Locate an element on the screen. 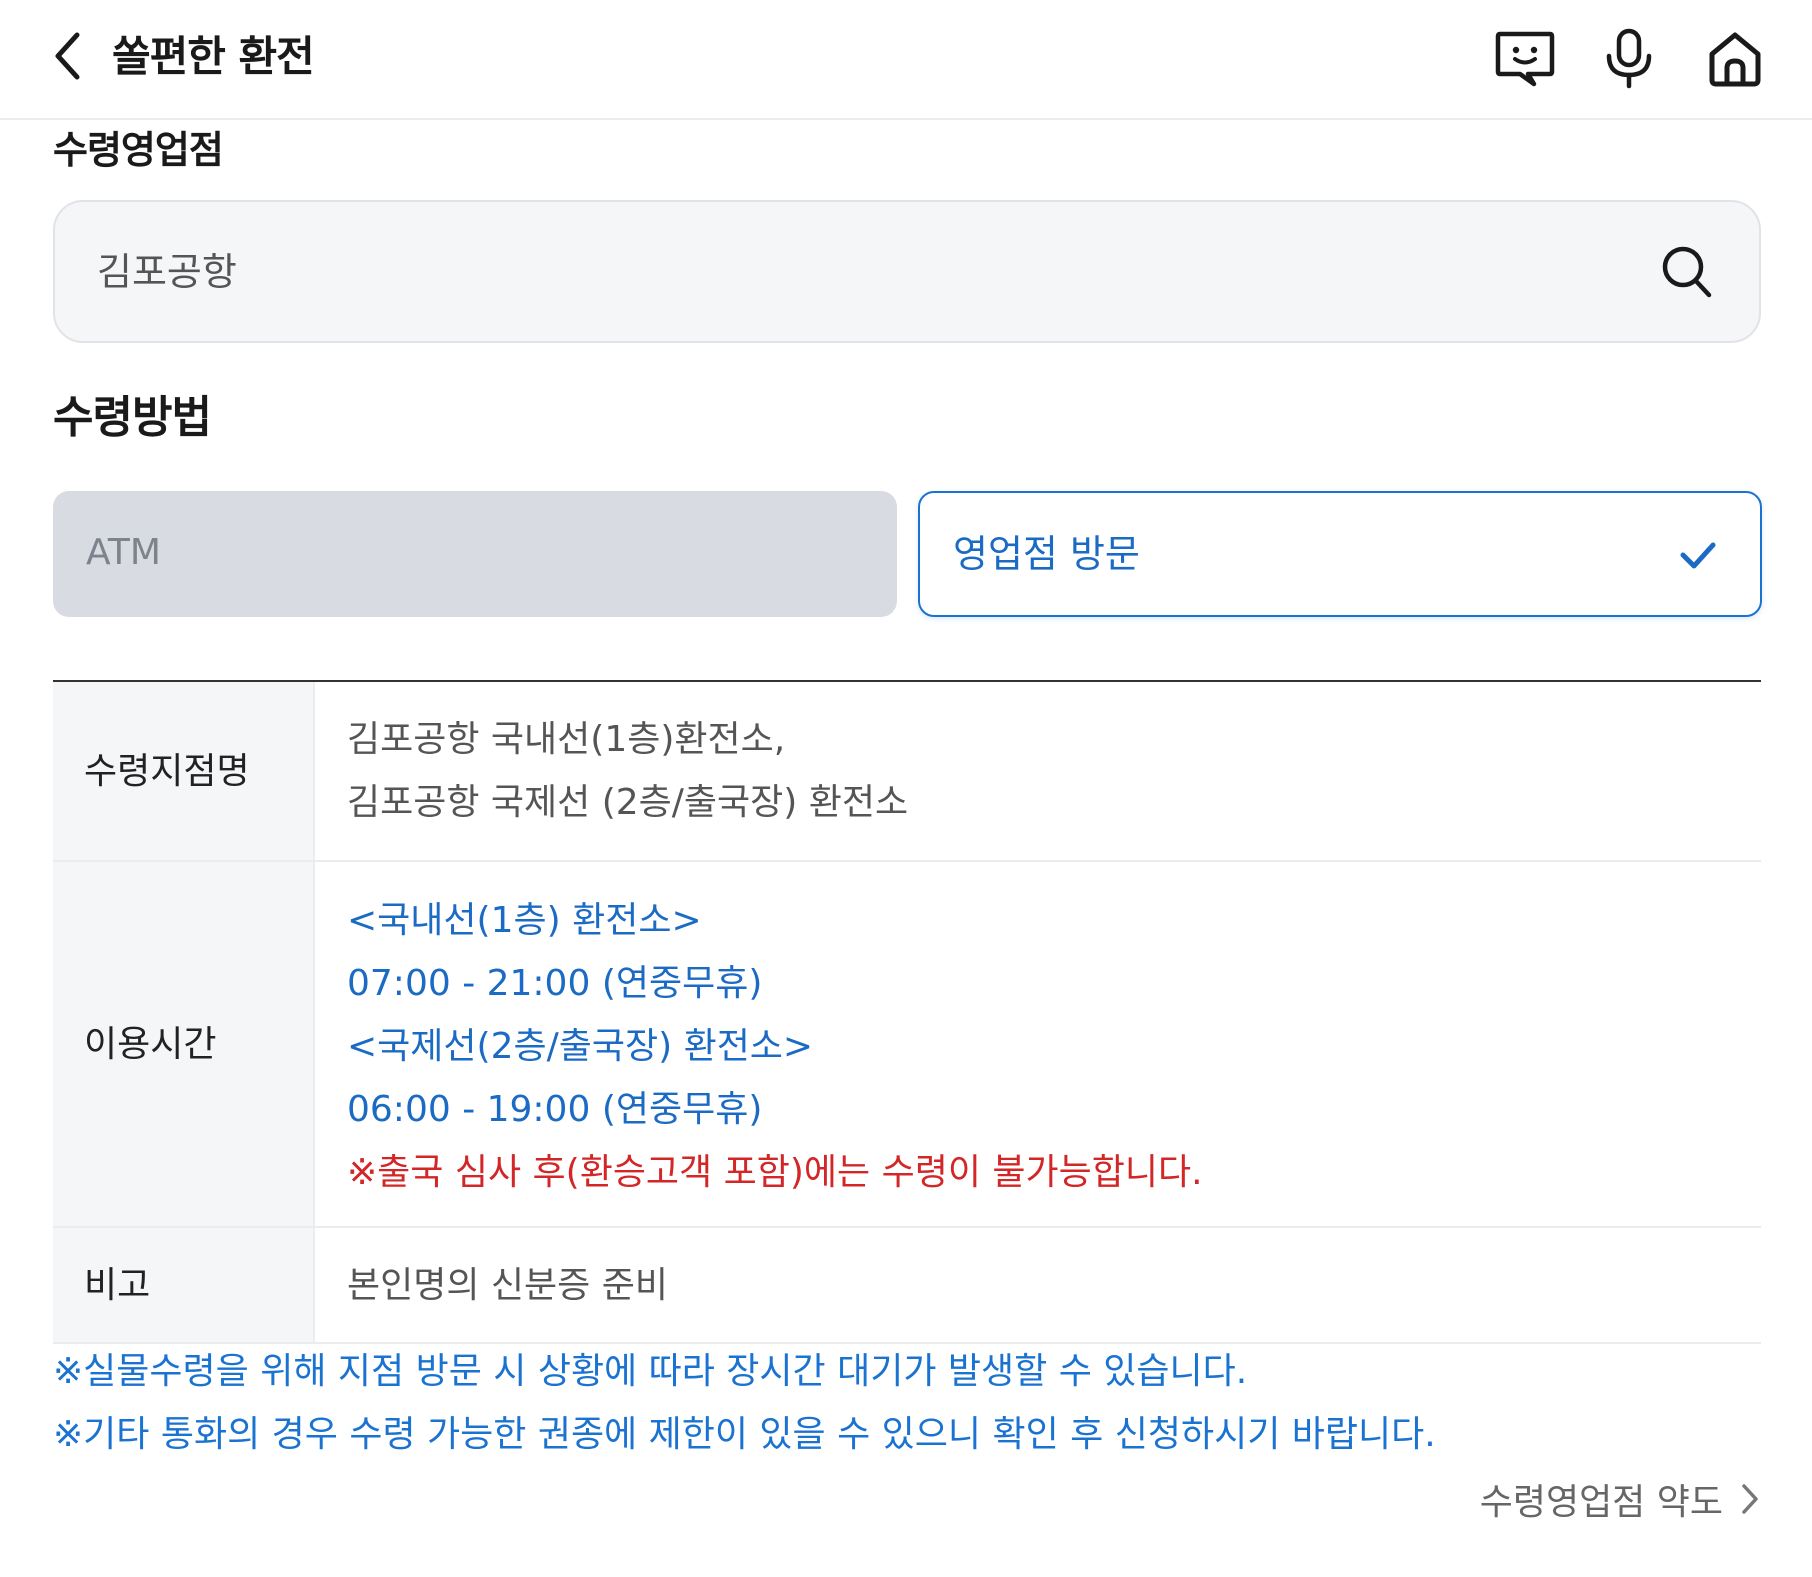  row-header: 수령지점명 is located at coordinates (167, 771).